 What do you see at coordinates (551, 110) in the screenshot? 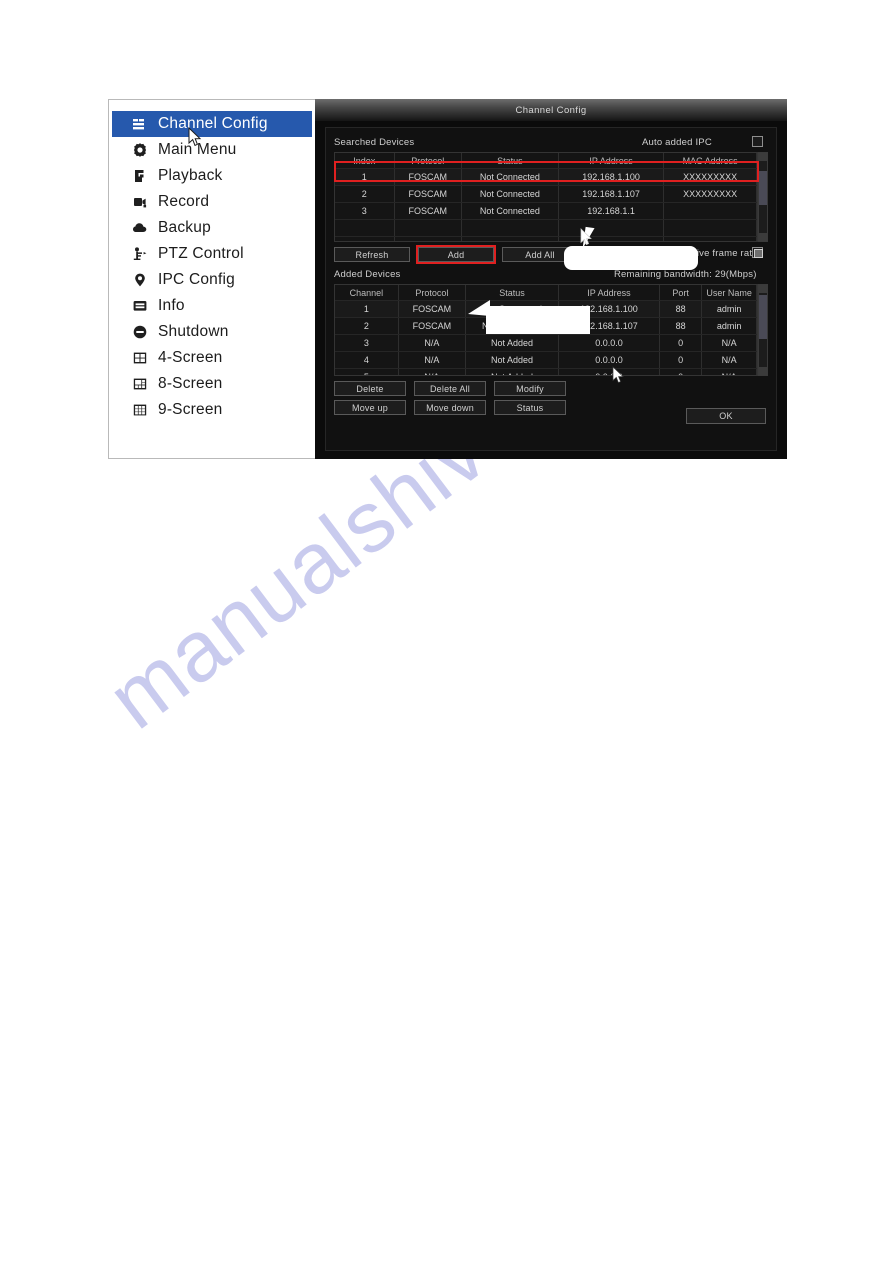
I see `dialog-title: Channel Config` at bounding box center [551, 110].